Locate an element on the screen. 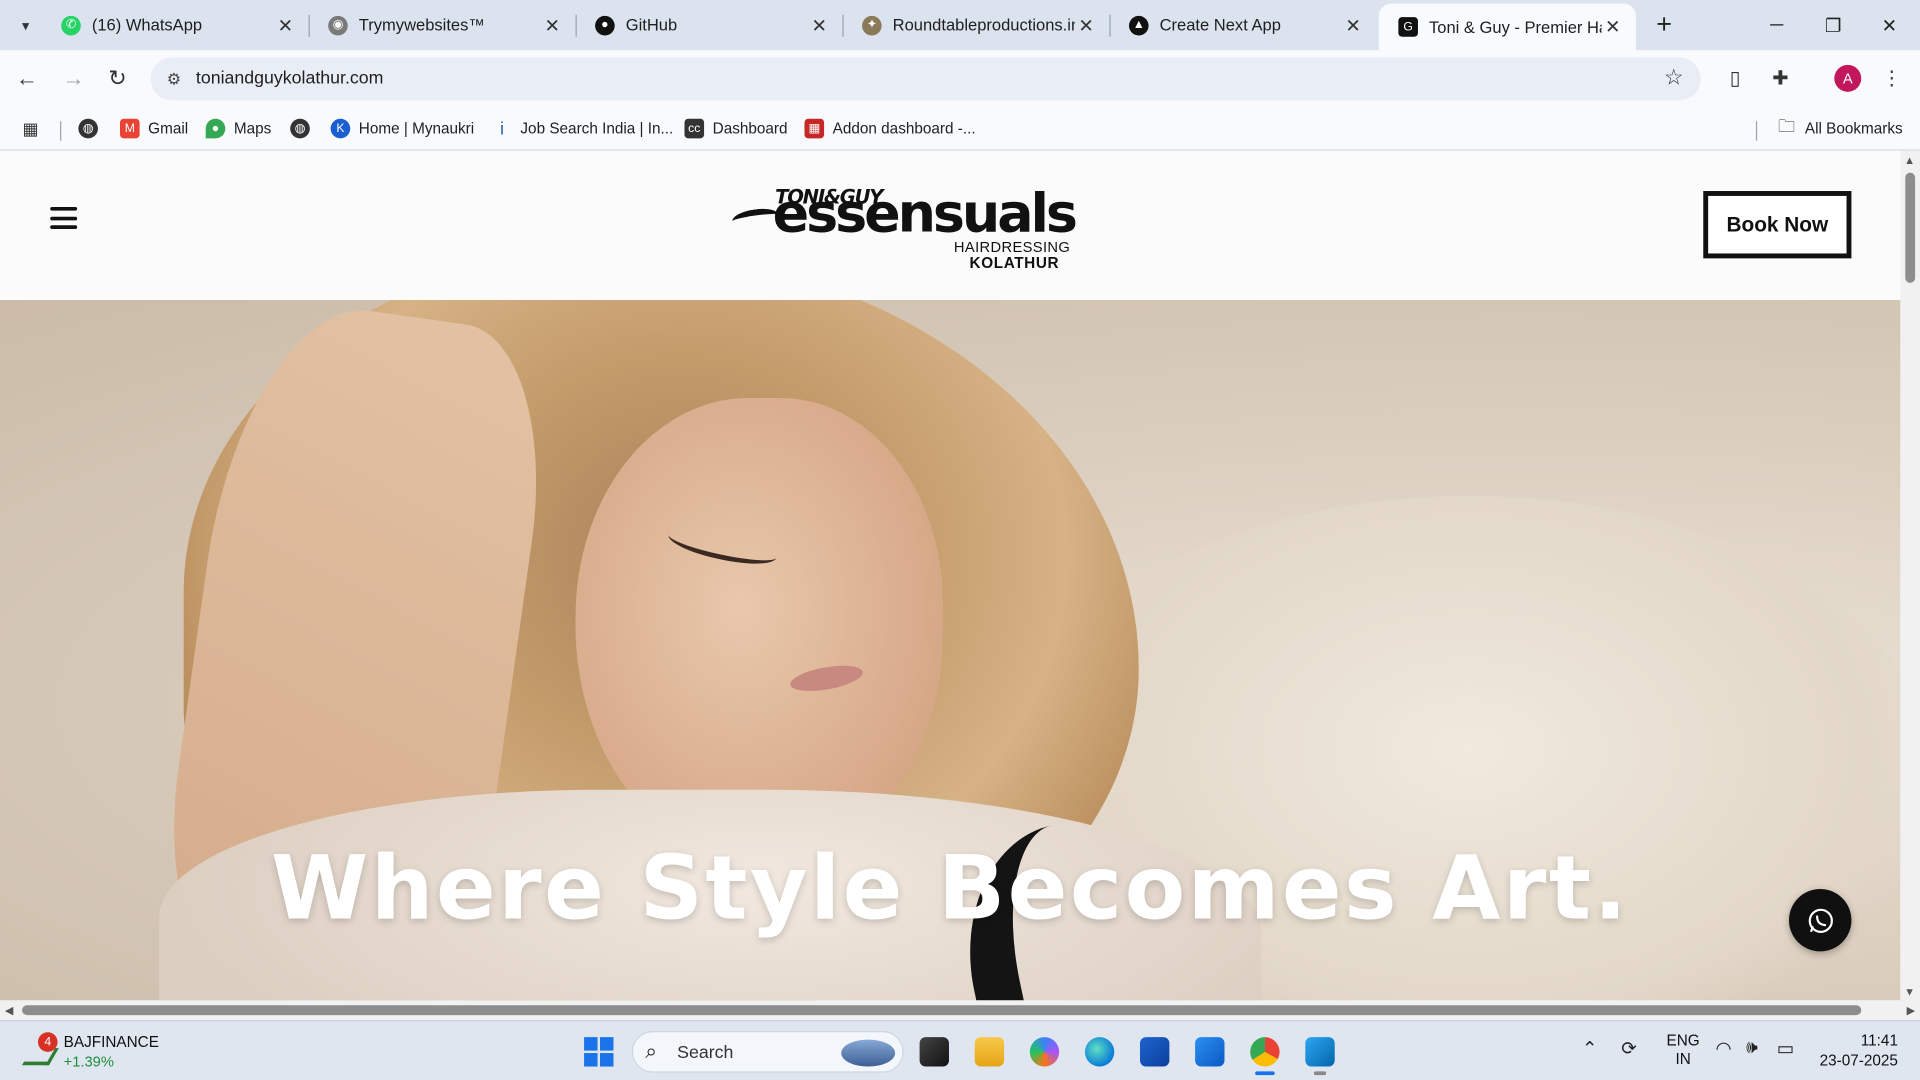 This screenshot has width=1920, height=1080. tab-trymywebsites: ◉ Trymywebsites™ ✕ is located at coordinates (443, 25).